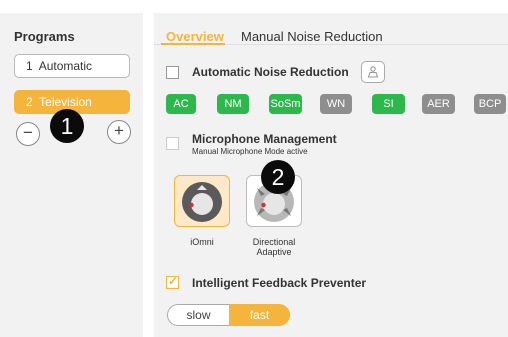 The height and width of the screenshot is (337, 508). I want to click on program-item-automatic: 1 Automatic, so click(72, 66).